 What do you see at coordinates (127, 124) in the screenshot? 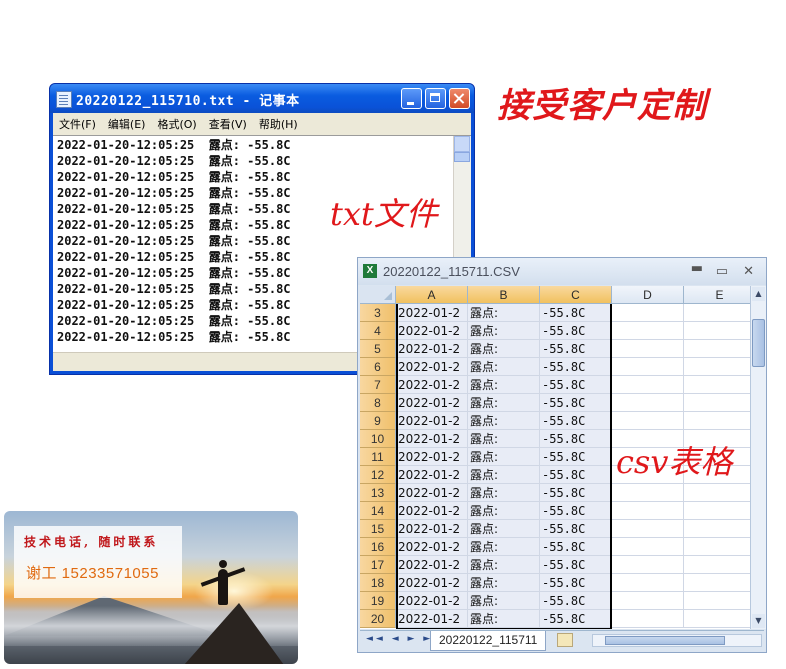
I see `menu-edit: 编辑(E)` at bounding box center [127, 124].